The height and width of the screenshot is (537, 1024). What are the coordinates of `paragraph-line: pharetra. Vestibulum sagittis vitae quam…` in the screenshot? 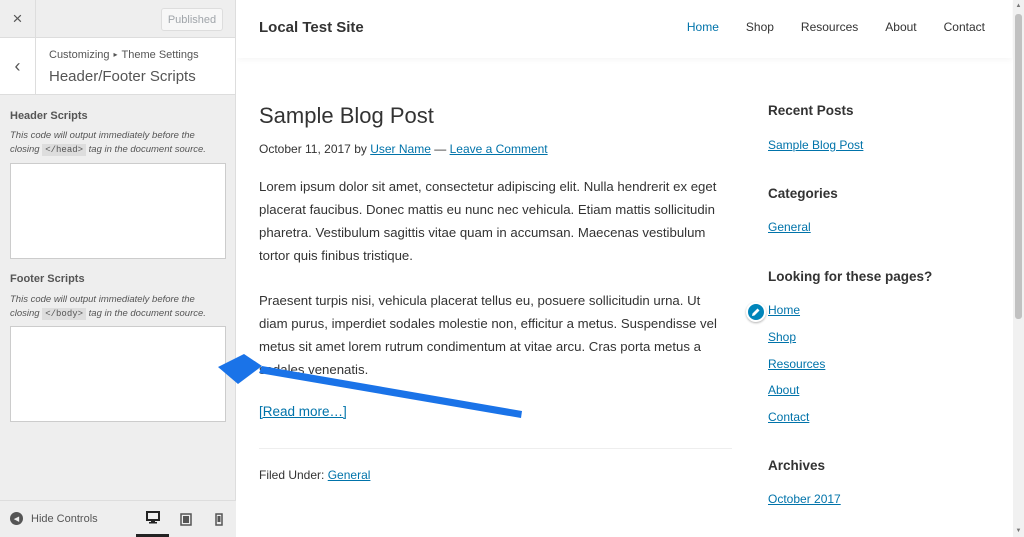 It's located at (482, 232).